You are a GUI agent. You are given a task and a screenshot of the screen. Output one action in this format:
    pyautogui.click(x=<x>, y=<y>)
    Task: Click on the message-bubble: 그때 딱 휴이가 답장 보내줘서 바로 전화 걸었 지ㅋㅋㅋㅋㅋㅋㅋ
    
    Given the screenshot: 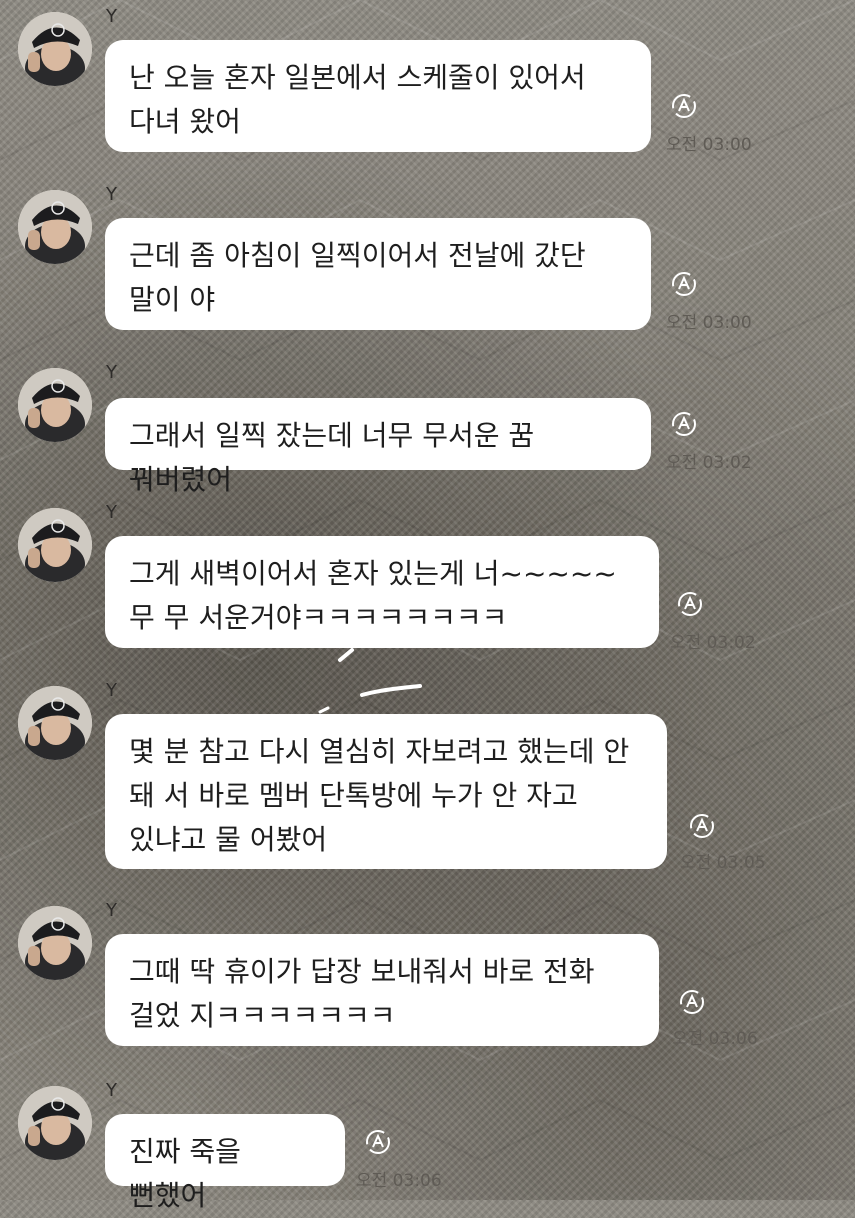 What is the action you would take?
    pyautogui.click(x=382, y=990)
    